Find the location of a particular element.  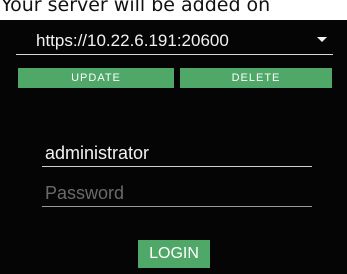

update-button: UPDATE is located at coordinates (96, 78).